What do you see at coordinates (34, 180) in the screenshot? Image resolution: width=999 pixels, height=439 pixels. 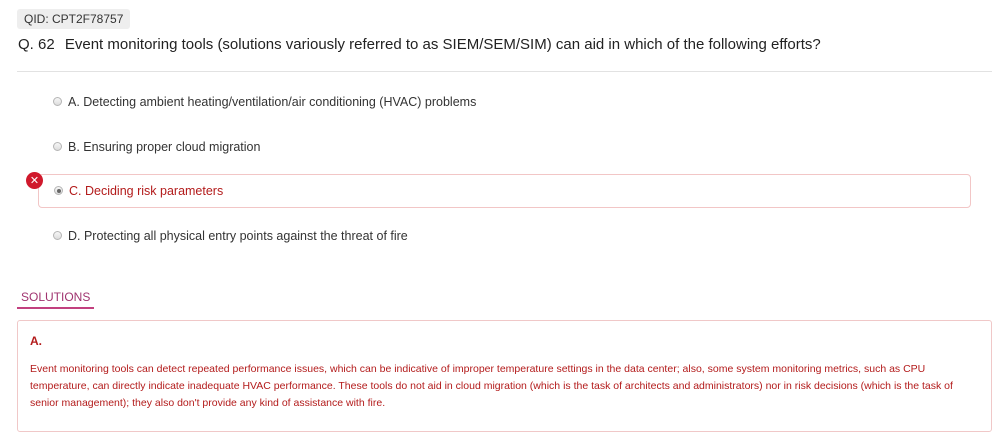 I see `close-icon: ✕` at bounding box center [34, 180].